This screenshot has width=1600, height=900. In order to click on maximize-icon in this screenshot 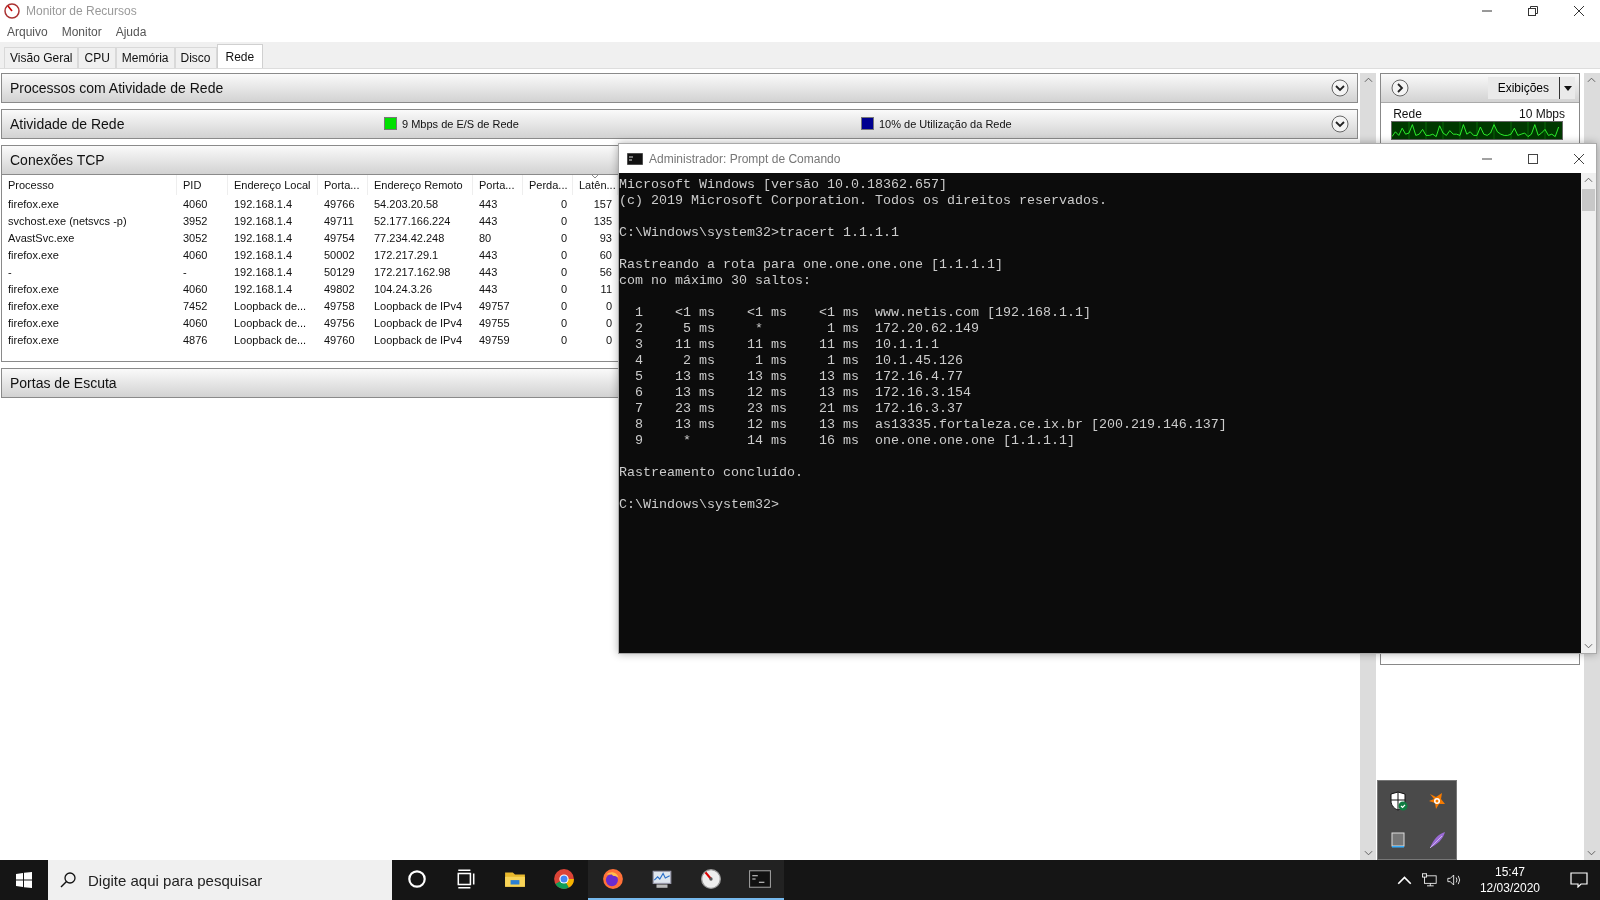, I will do `click(1533, 158)`.